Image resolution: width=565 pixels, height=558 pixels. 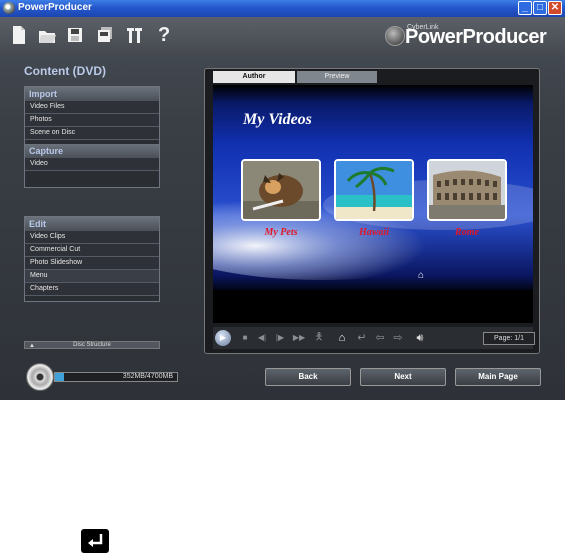 What do you see at coordinates (92, 151) in the screenshot?
I see `capture-header: Capture` at bounding box center [92, 151].